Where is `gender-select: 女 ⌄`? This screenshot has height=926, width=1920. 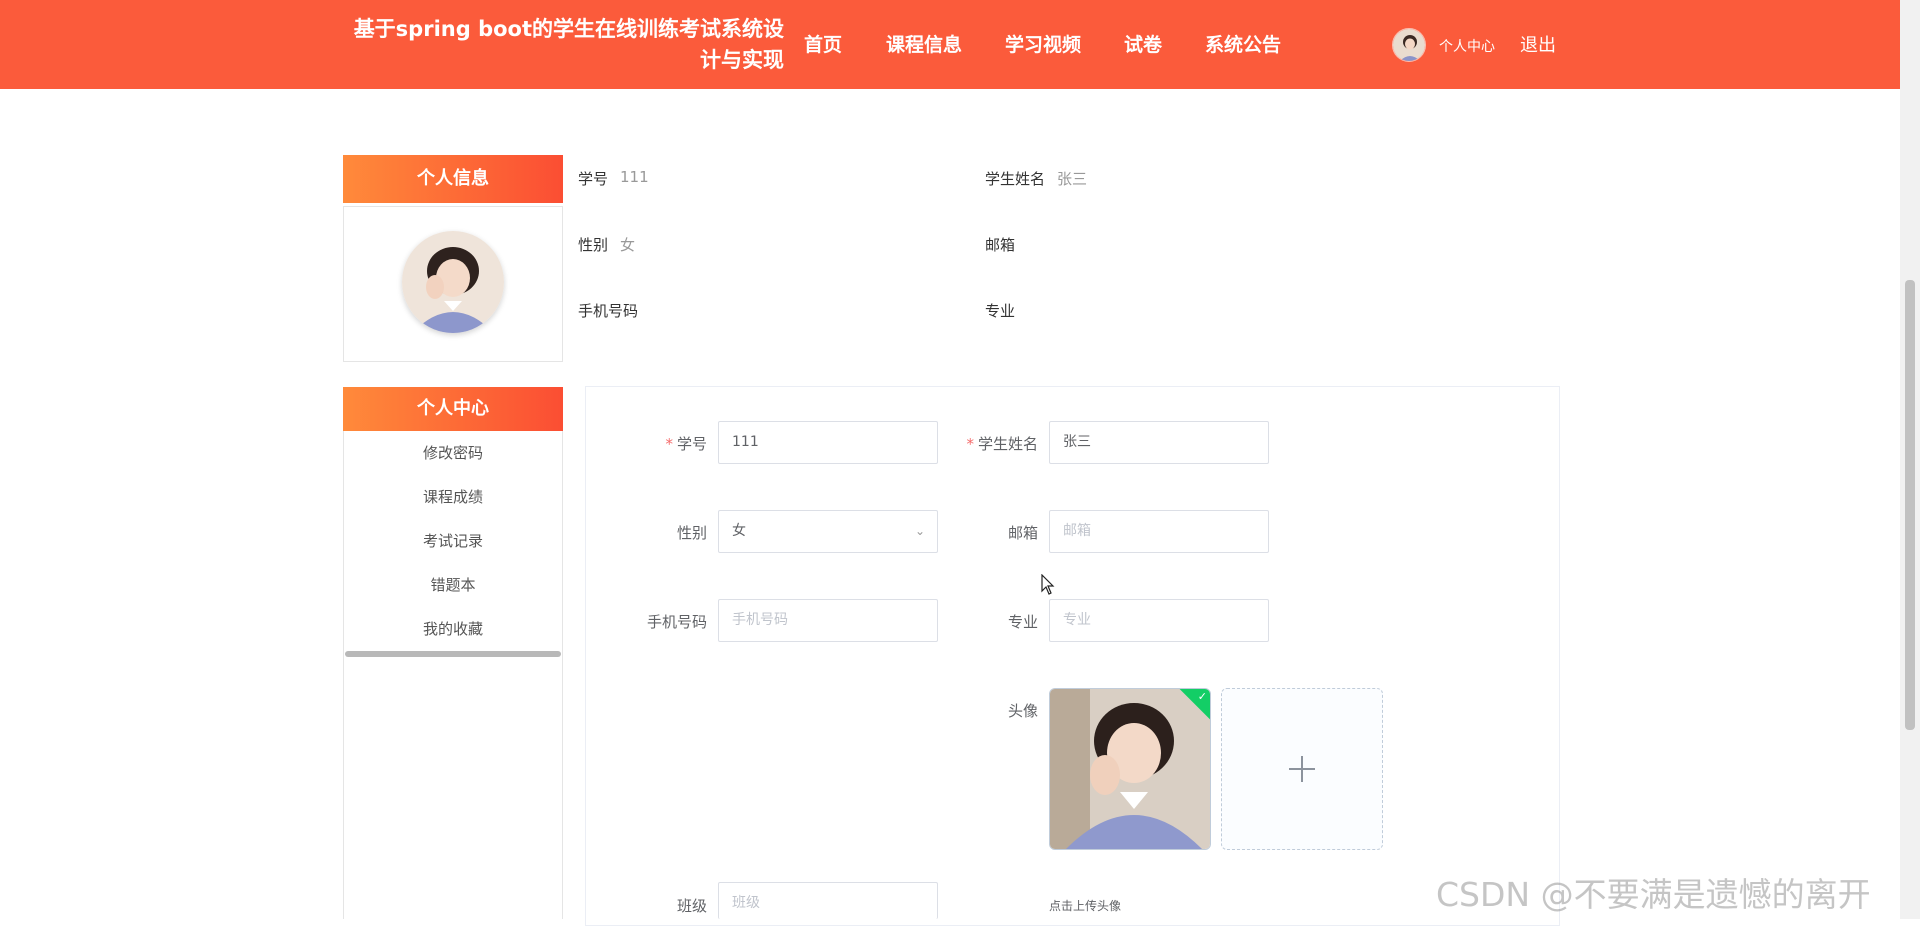
gender-select: 女 ⌄ is located at coordinates (828, 531).